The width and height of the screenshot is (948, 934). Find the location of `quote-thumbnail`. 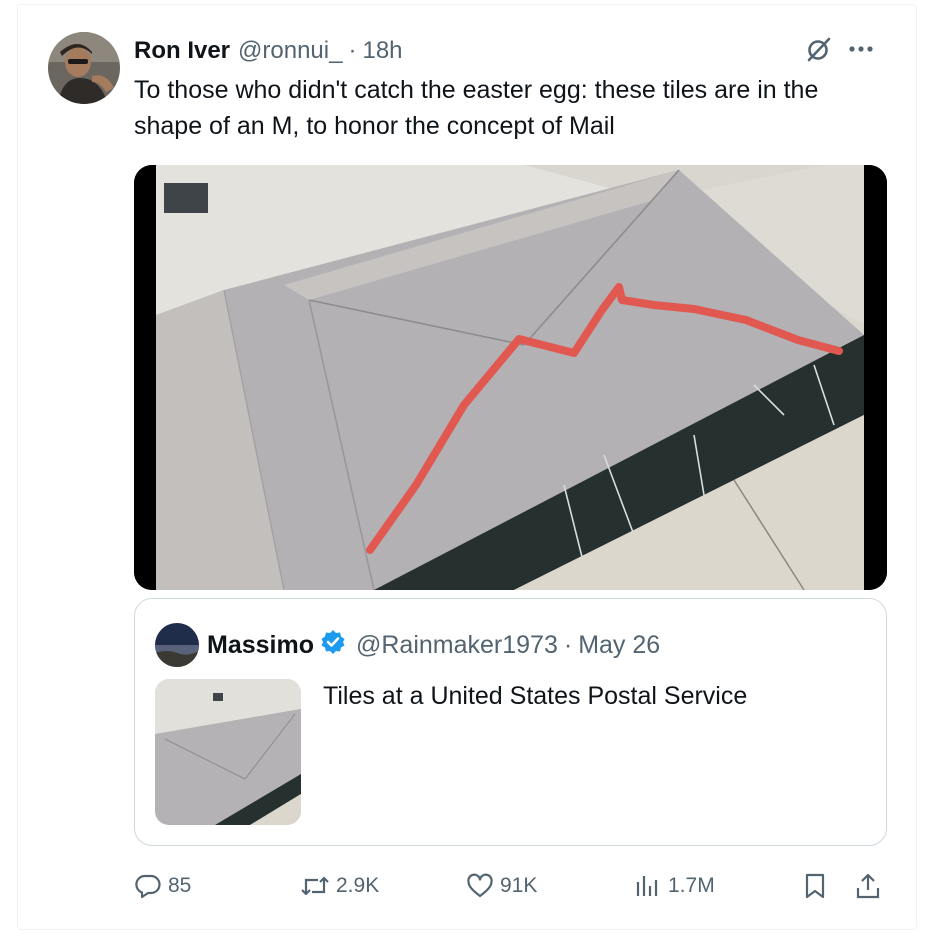

quote-thumbnail is located at coordinates (228, 752).